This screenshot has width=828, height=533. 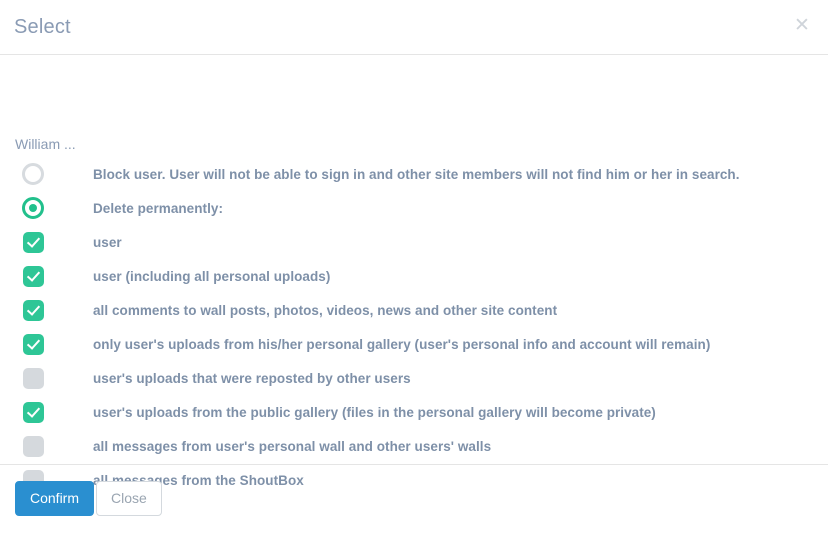 I want to click on checkbox-personal-gallery-uploads, so click(x=33, y=344).